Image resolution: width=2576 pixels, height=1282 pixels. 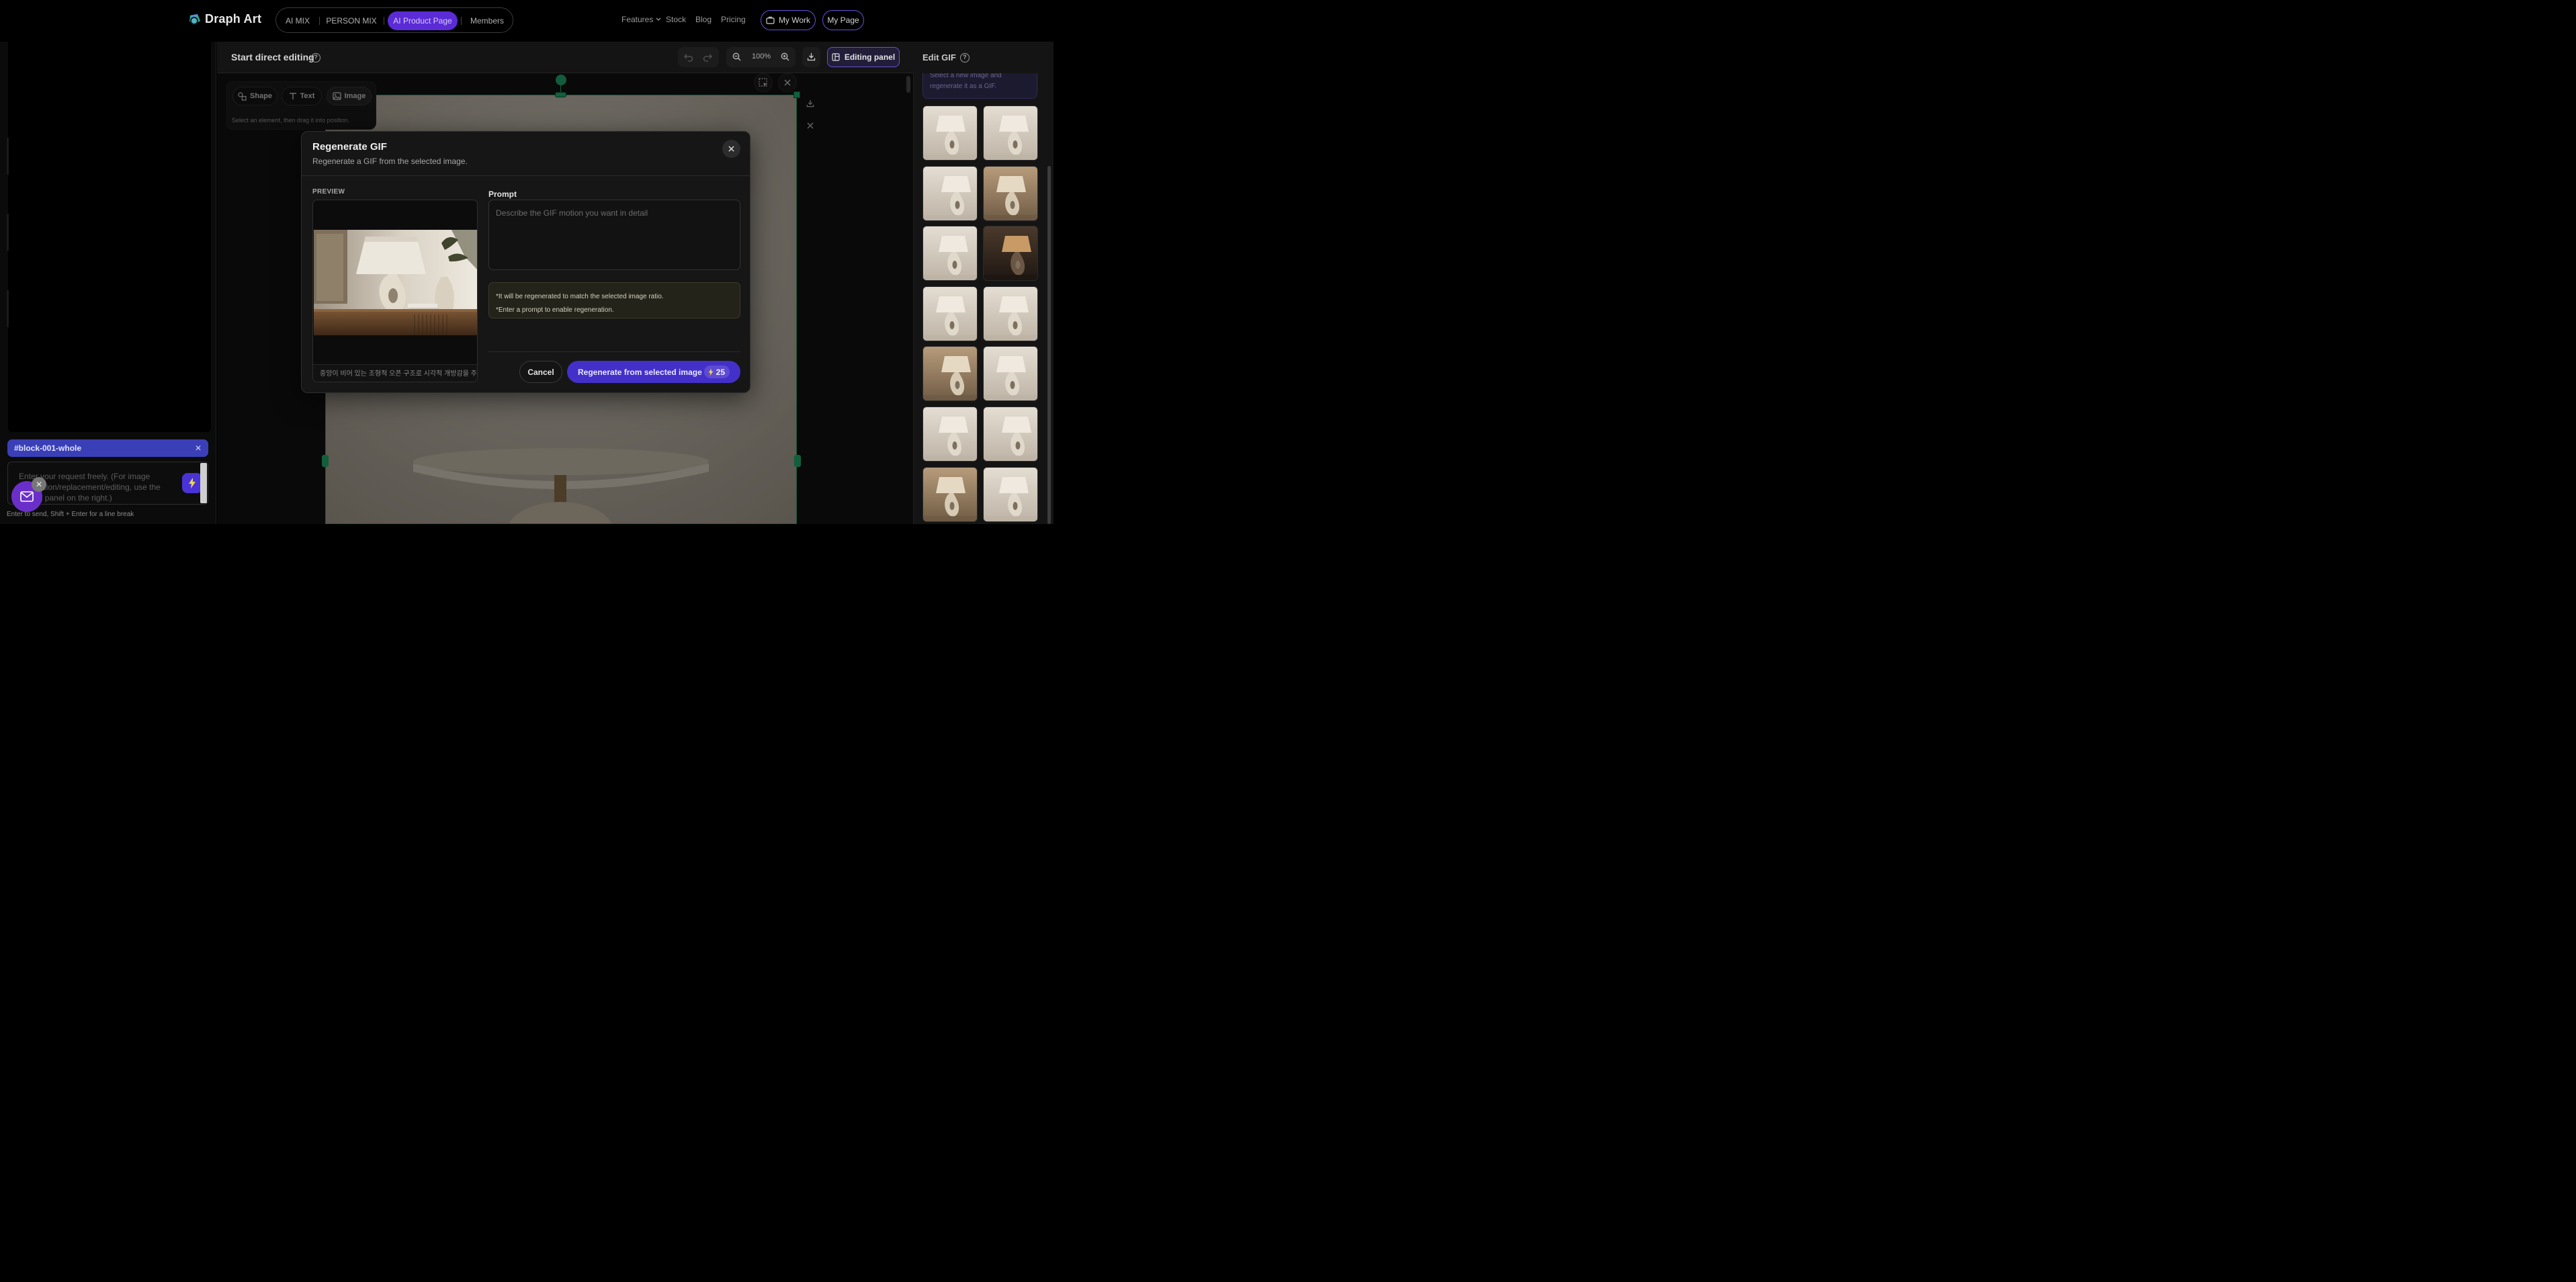 I want to click on regenerate-button: Regenerate from selected image 25, so click(x=653, y=372).